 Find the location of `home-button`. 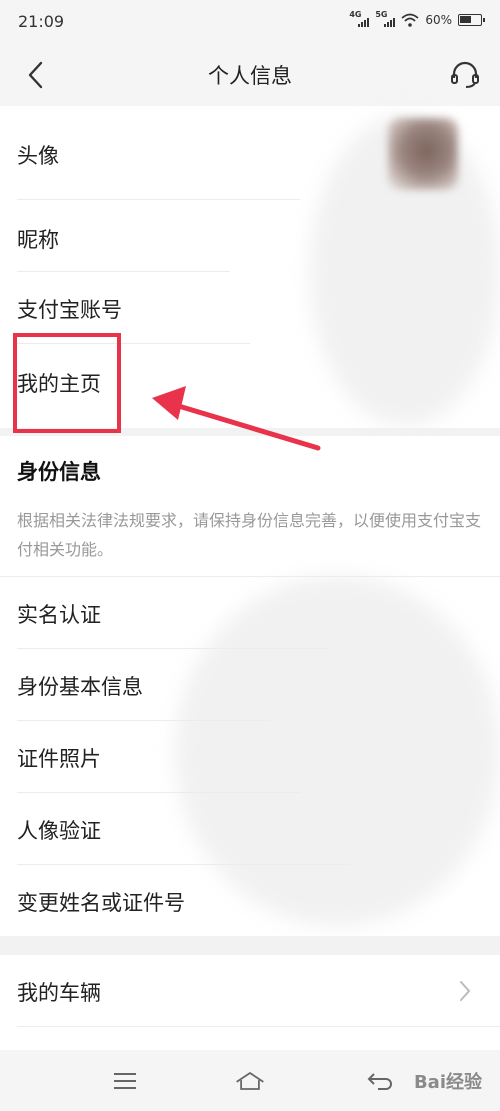

home-button is located at coordinates (250, 1081).